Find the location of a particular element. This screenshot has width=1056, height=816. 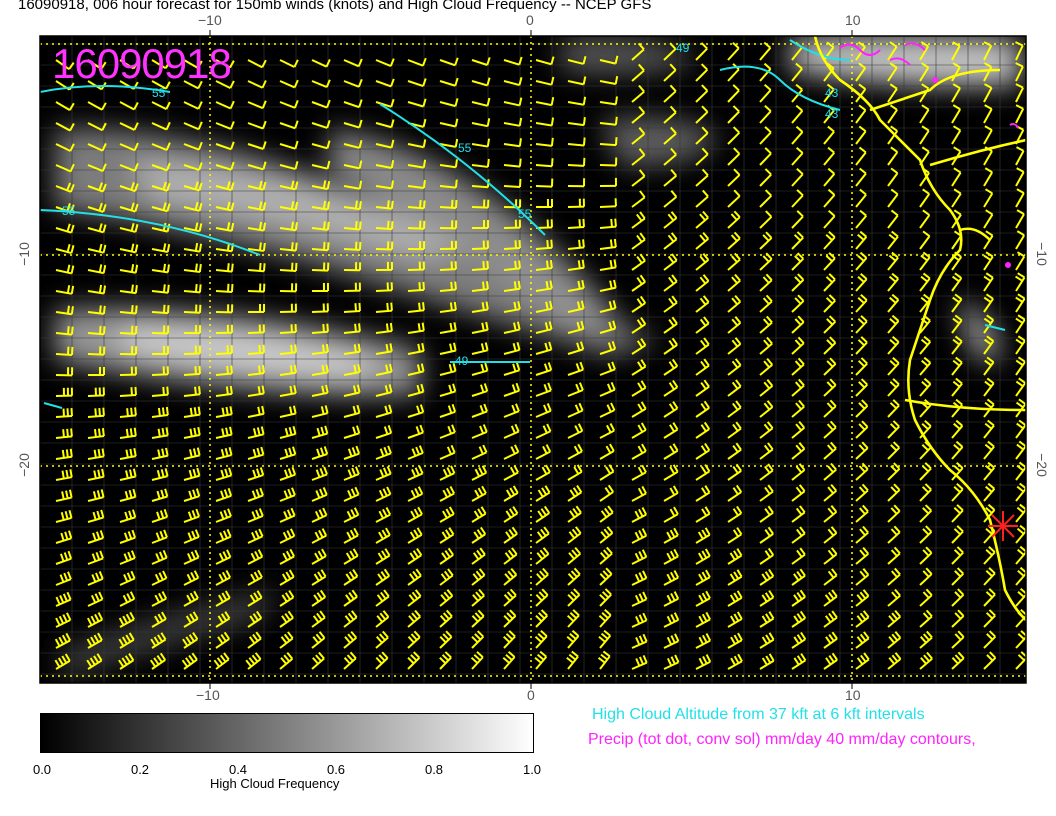

date-stamp: 16090918 is located at coordinates (142, 63).